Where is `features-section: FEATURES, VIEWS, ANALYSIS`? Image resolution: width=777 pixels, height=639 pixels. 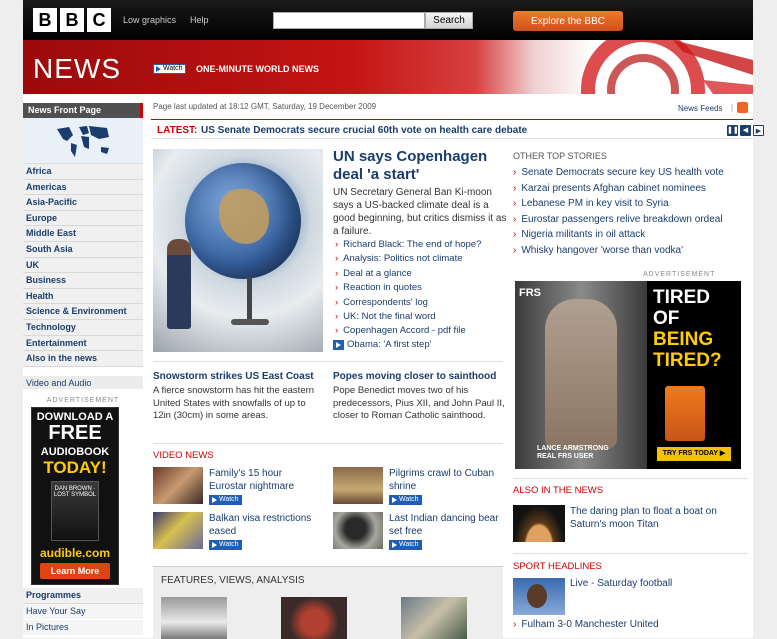
features-section: FEATURES, VIEWS, ANALYSIS is located at coordinates (328, 602).